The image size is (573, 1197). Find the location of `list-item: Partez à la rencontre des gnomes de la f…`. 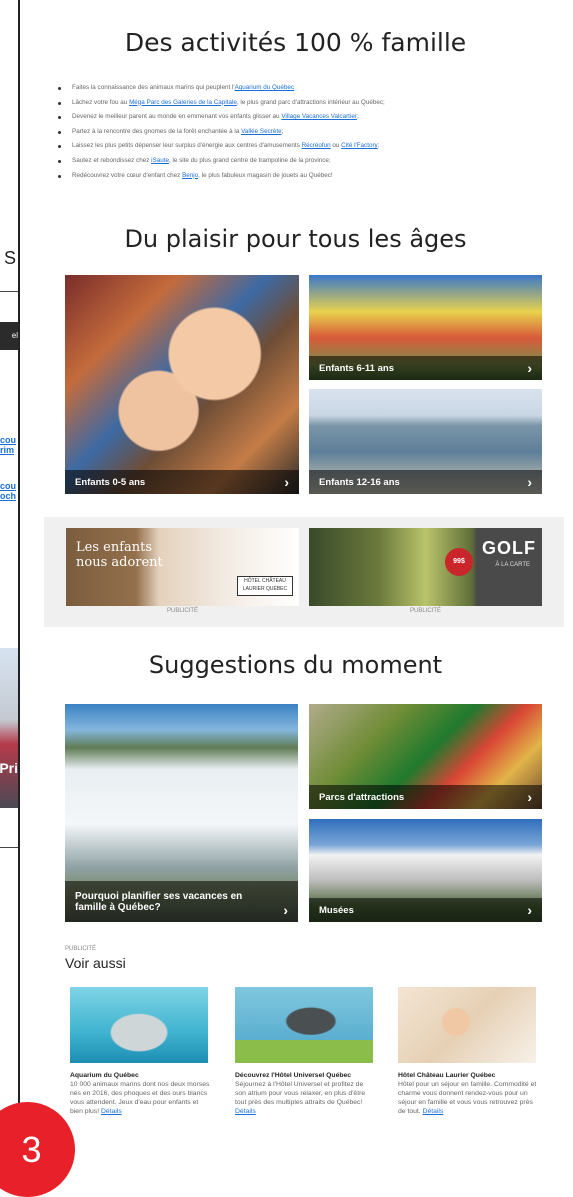

list-item: Partez à la rencontre des gnomes de la f… is located at coordinates (298, 132).